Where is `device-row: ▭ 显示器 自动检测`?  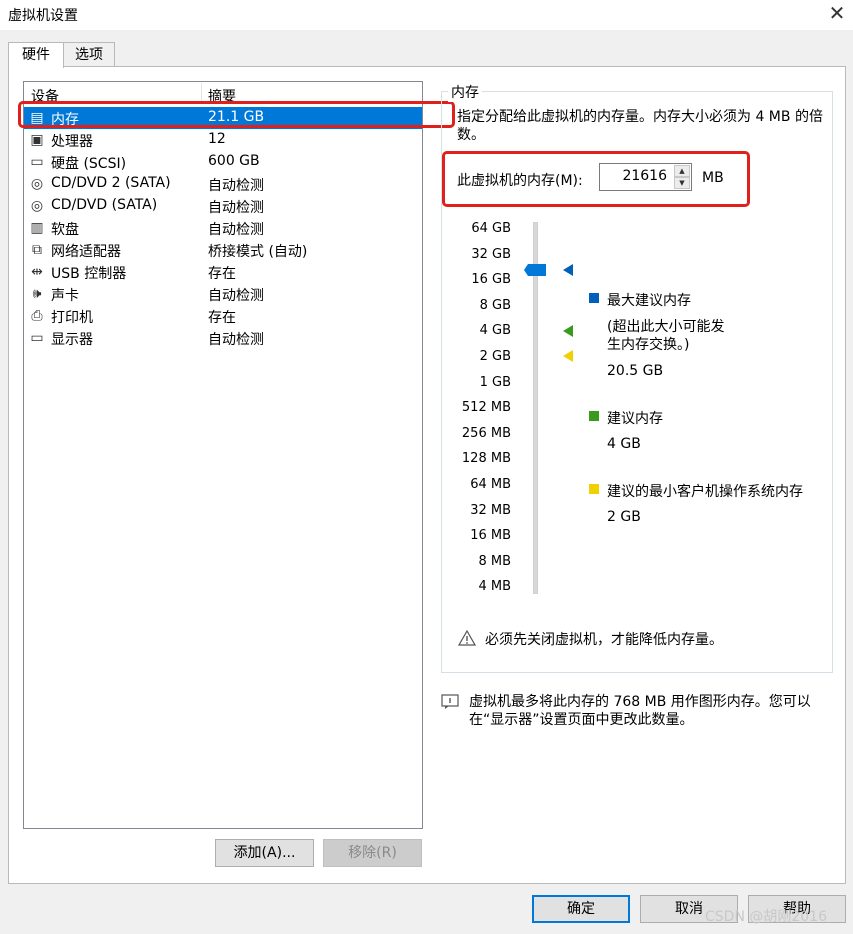
device-row: ▭ 显示器 自动检测 is located at coordinates (223, 338).